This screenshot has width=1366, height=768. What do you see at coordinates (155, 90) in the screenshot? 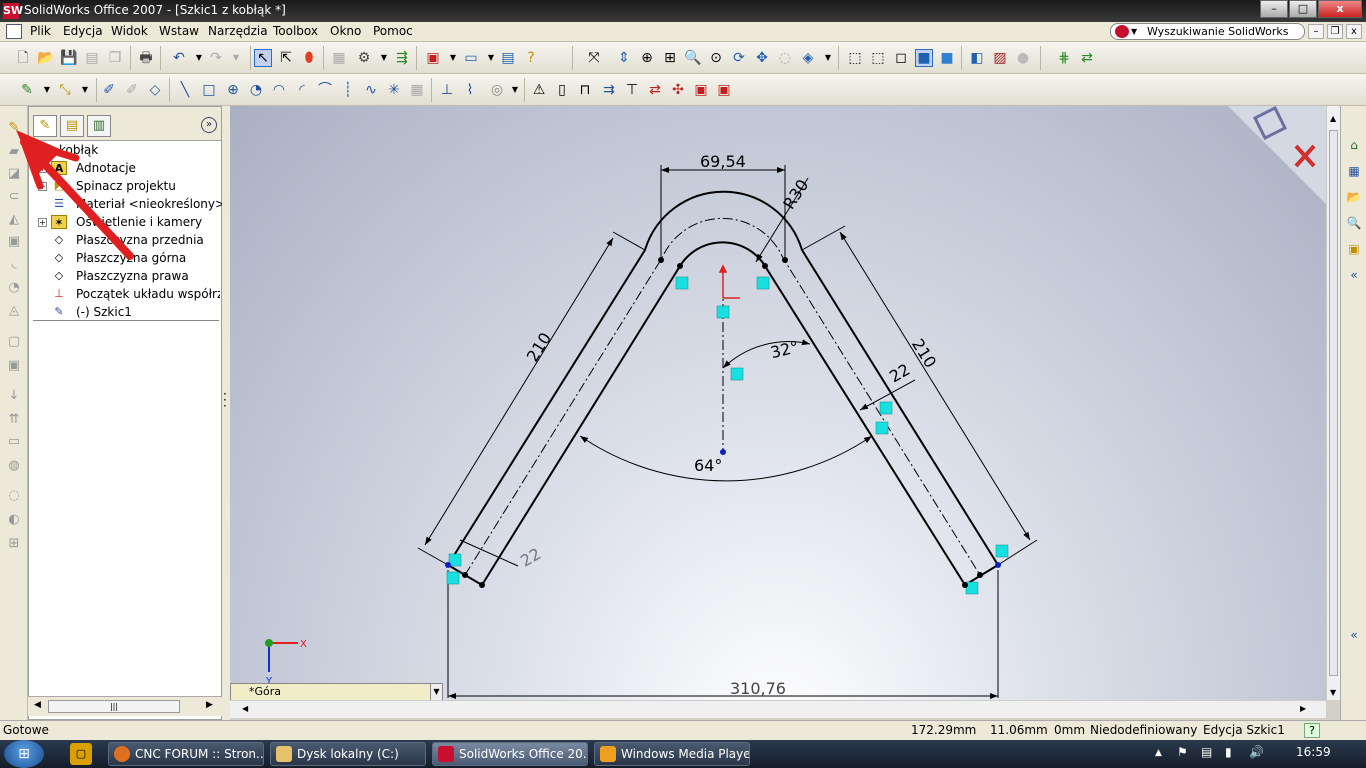
I see `rapid-sketch-icon: ◇` at bounding box center [155, 90].